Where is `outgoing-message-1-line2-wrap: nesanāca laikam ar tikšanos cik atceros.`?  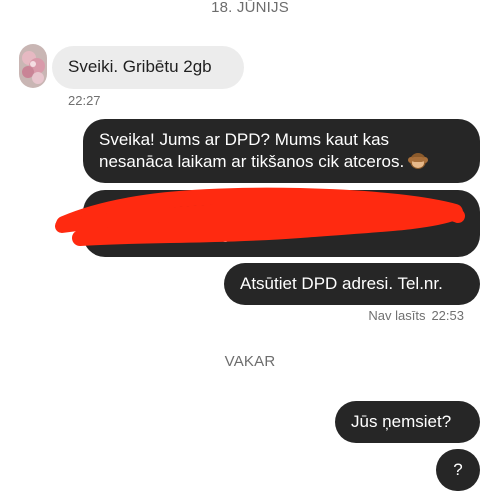
outgoing-message-1-line2-wrap: nesanāca laikam ar tikšanos cik atceros. is located at coordinates (281, 162).